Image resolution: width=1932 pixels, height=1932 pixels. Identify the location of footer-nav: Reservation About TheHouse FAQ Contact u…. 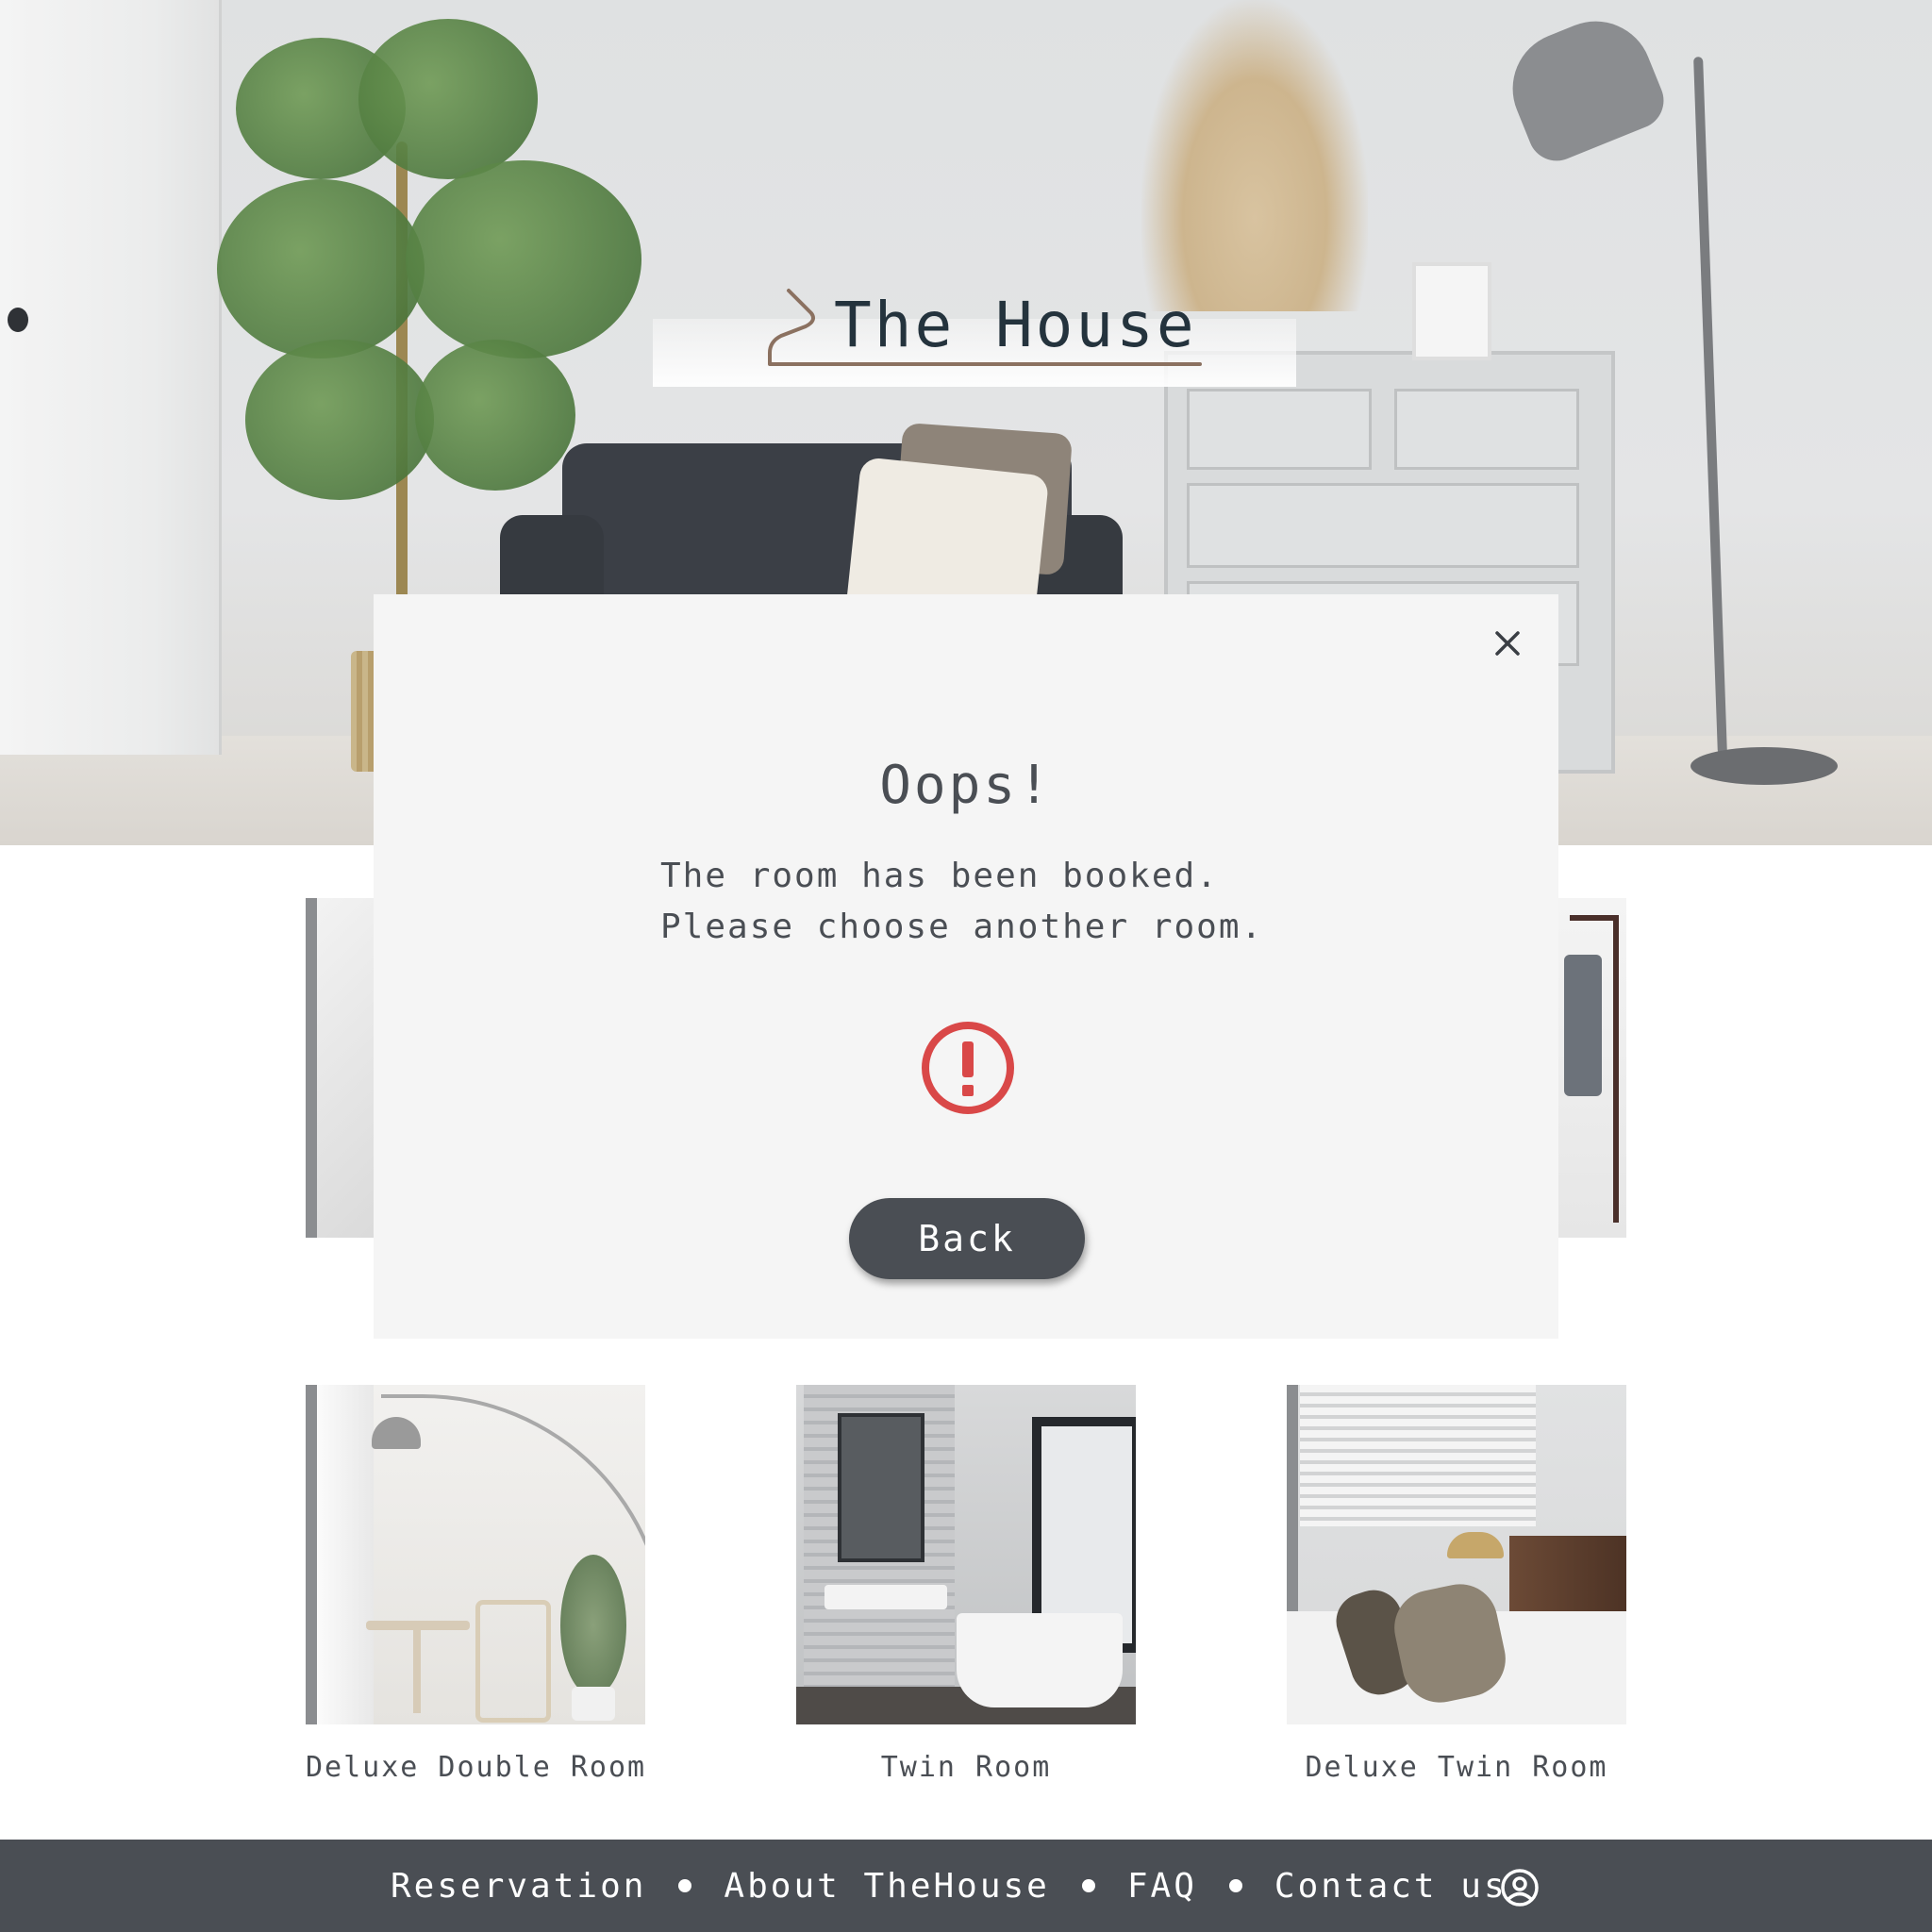
(949, 1886).